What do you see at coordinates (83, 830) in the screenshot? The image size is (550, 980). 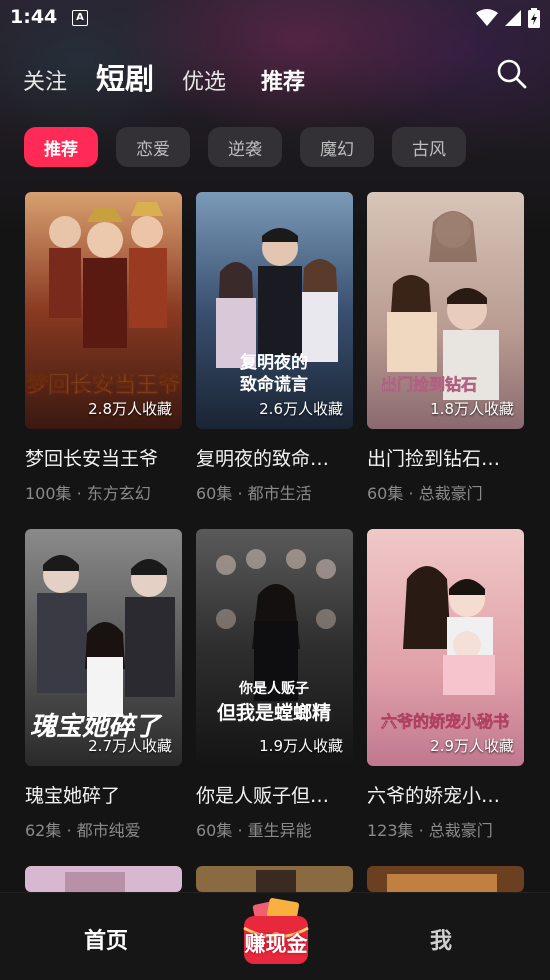 I see `drama-meta: 62集 · 都市纯爱` at bounding box center [83, 830].